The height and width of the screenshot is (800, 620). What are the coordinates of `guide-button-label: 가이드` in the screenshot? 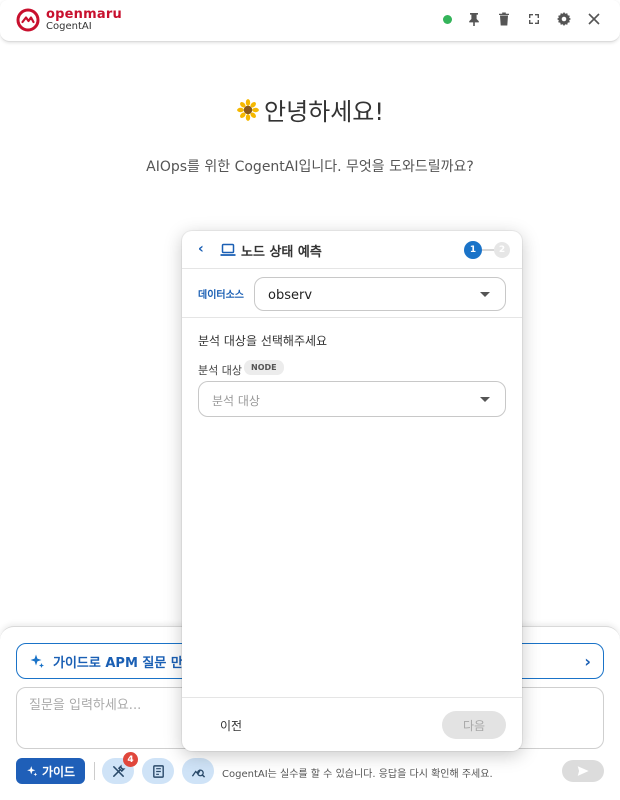 It's located at (58, 771).